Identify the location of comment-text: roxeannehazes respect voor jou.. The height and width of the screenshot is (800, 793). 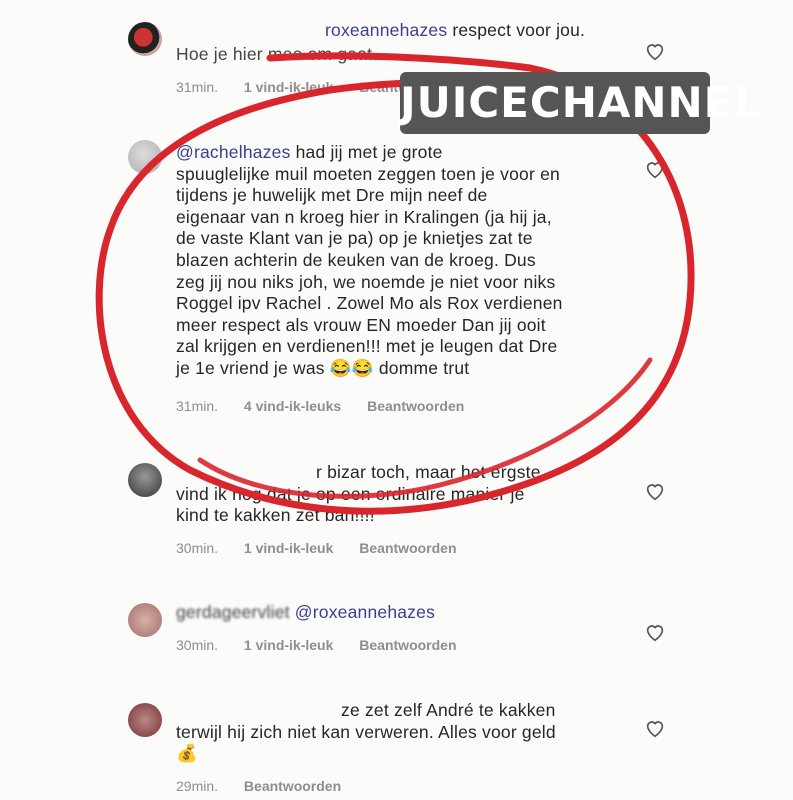
(455, 31).